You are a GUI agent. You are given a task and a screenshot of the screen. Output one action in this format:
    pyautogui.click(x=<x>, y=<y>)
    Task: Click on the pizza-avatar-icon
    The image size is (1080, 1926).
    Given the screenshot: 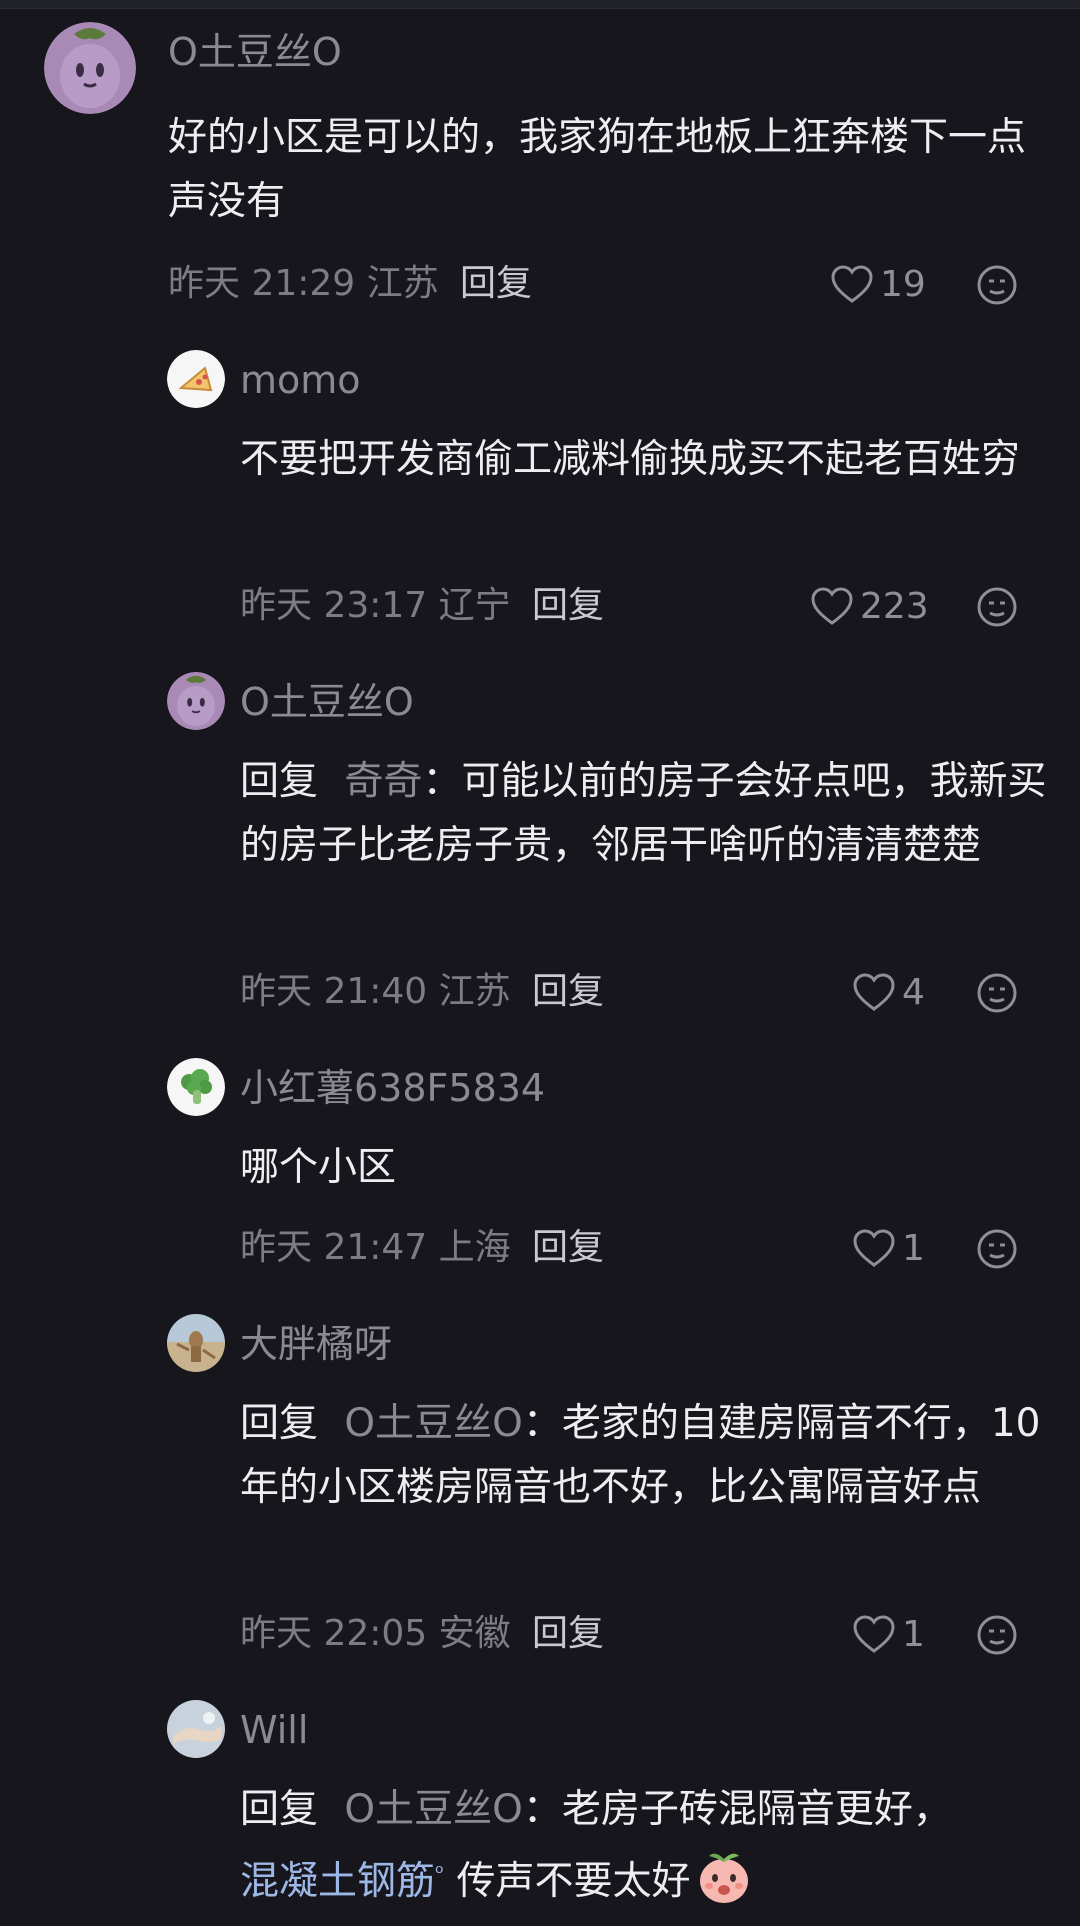 What is the action you would take?
    pyautogui.click(x=196, y=379)
    